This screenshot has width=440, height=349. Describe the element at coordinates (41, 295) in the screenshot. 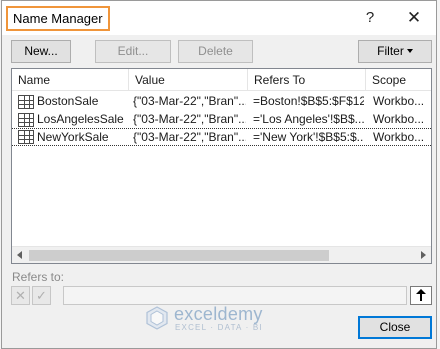

I see `confirm-edit-button: ✓` at that location.